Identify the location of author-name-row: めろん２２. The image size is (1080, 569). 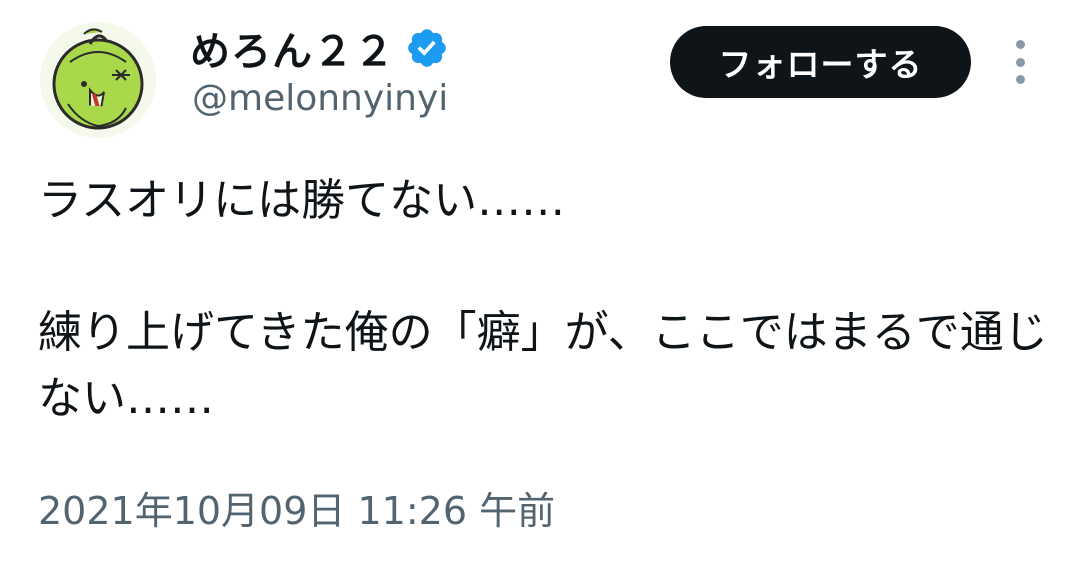
(319, 48).